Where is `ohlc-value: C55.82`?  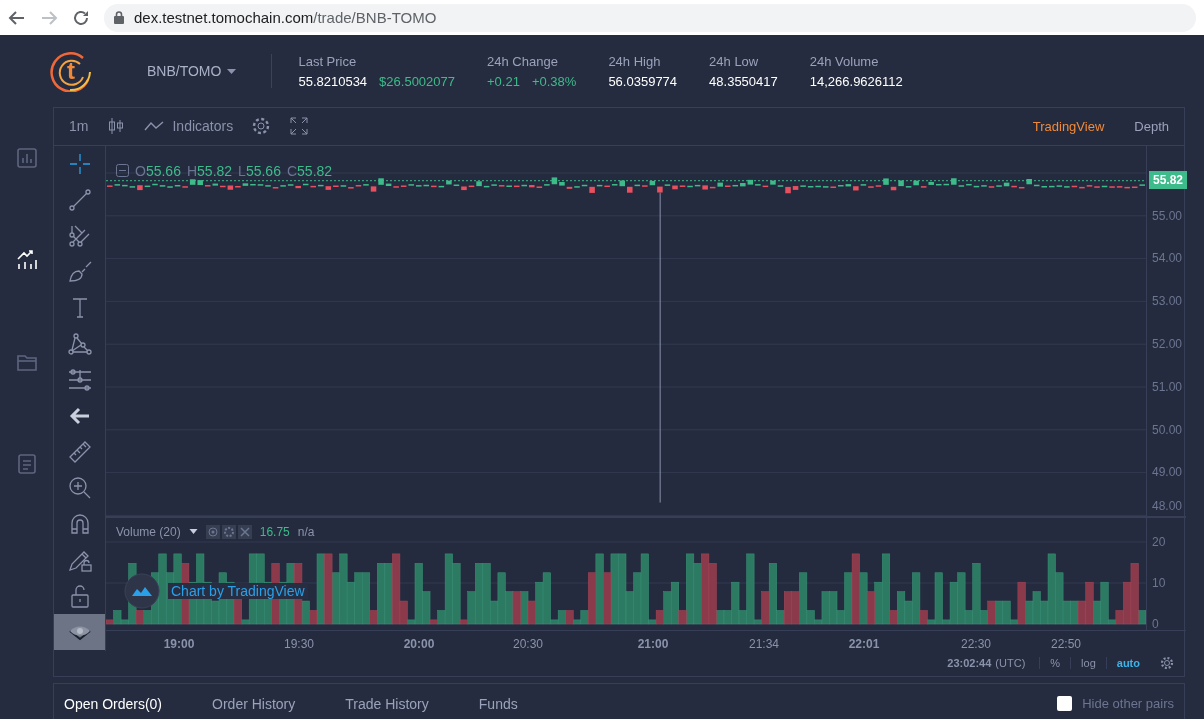 ohlc-value: C55.82 is located at coordinates (309, 170).